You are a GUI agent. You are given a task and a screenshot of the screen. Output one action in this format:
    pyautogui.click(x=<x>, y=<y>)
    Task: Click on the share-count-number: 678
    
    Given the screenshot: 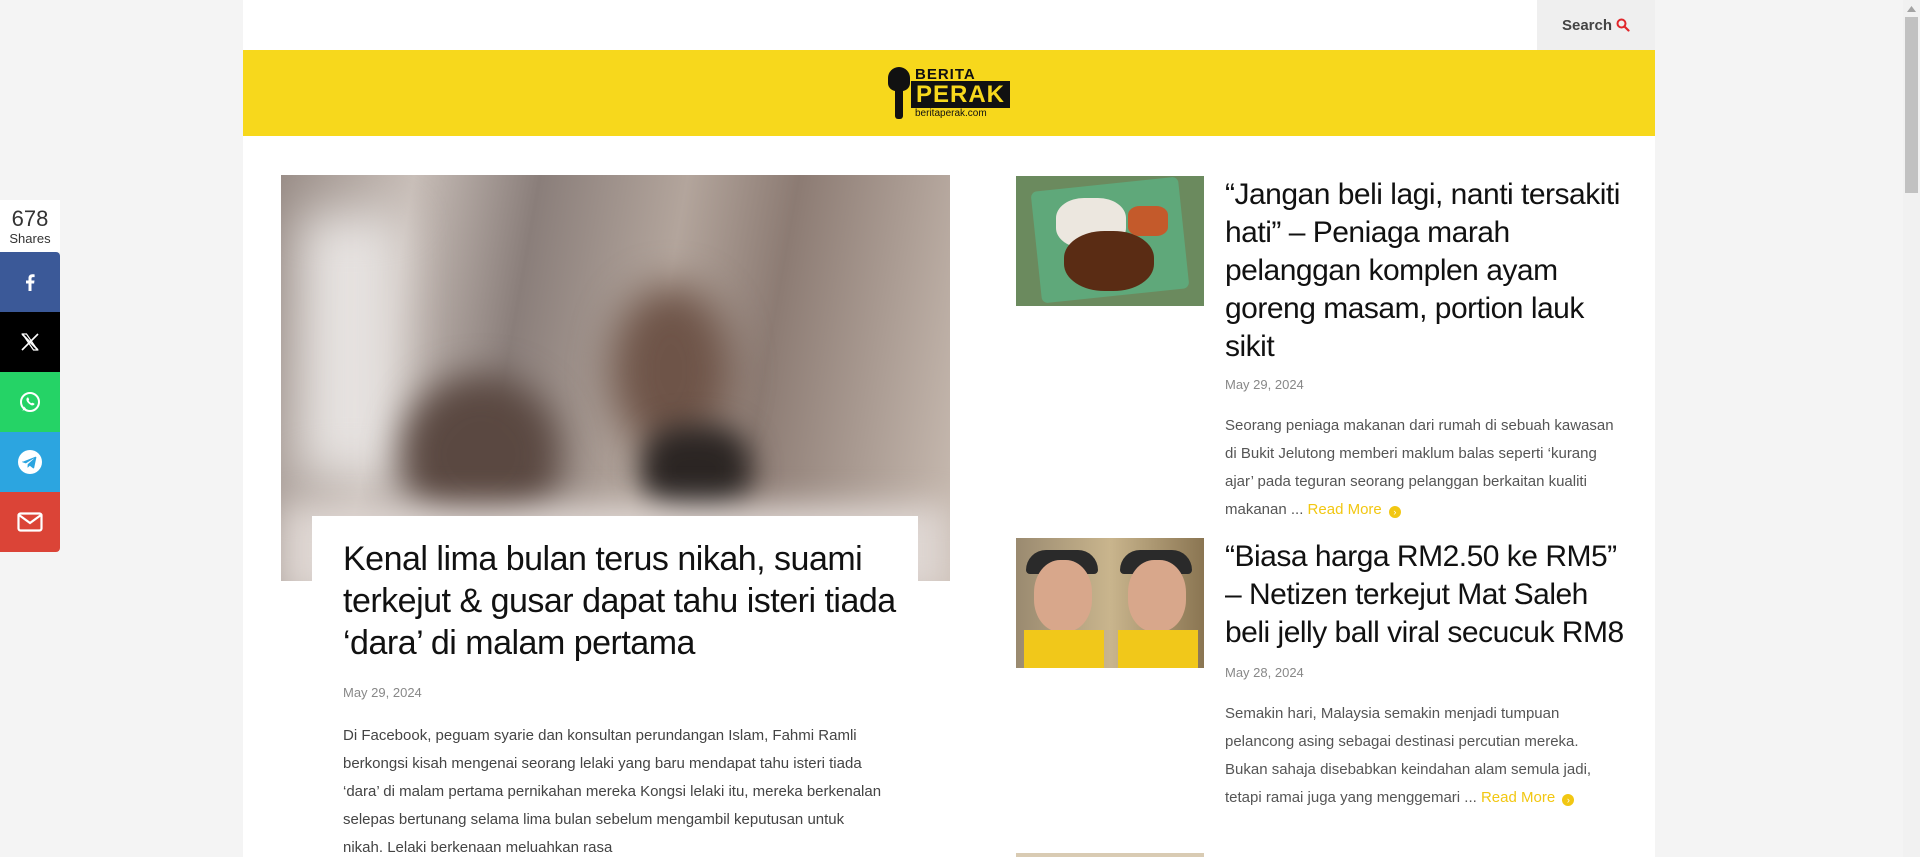 What is the action you would take?
    pyautogui.click(x=30, y=218)
    